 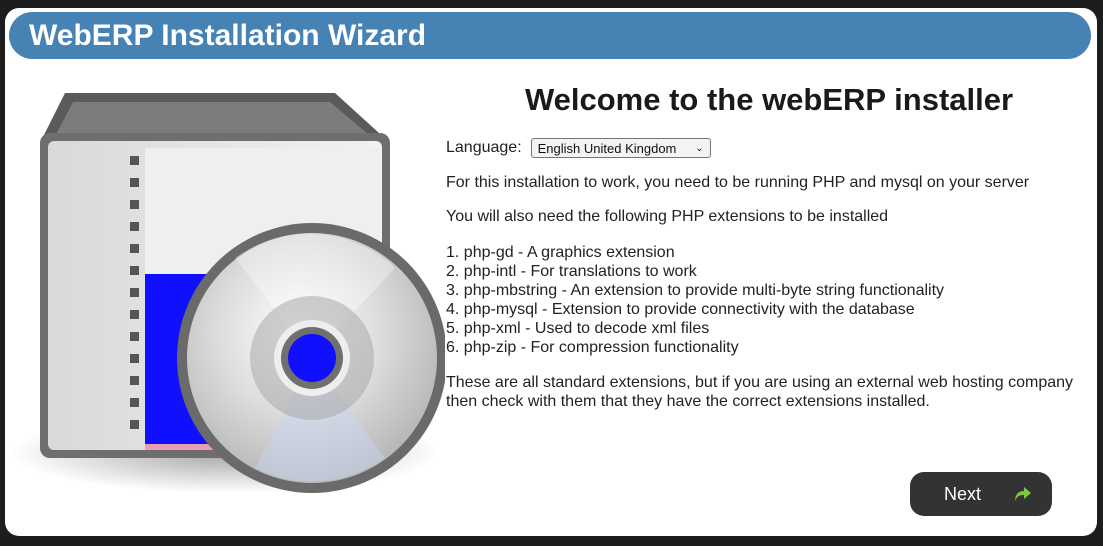 I want to click on language-row: Language: English United Kingdom ⌄, so click(x=766, y=148).